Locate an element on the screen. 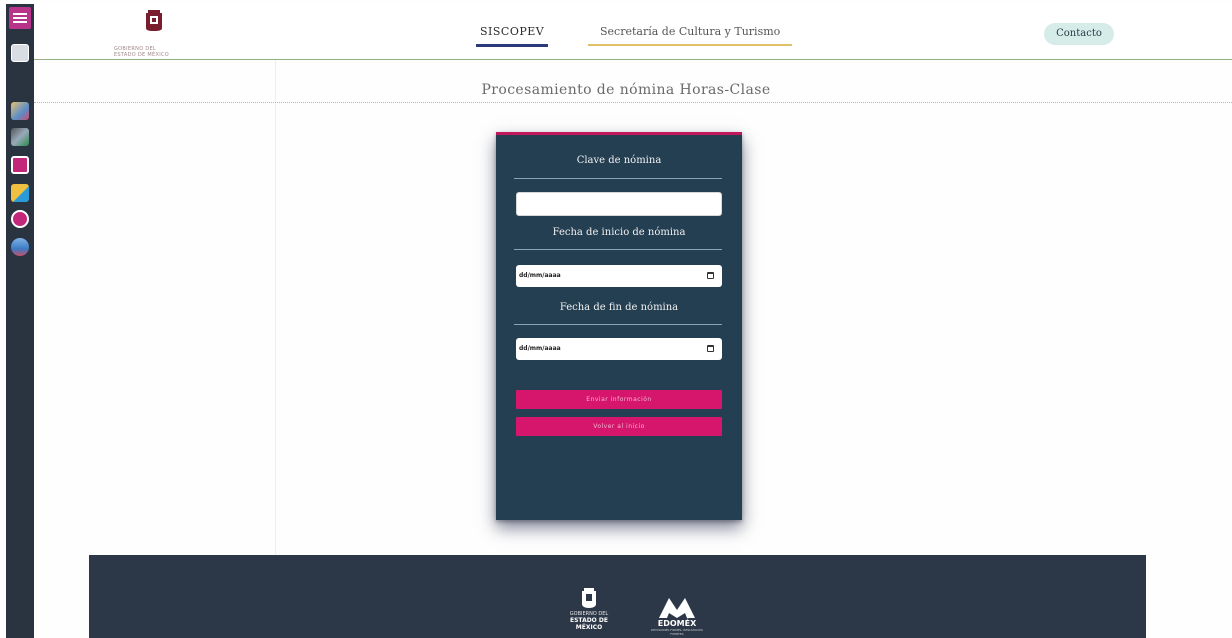  network-icon is located at coordinates (20, 137).